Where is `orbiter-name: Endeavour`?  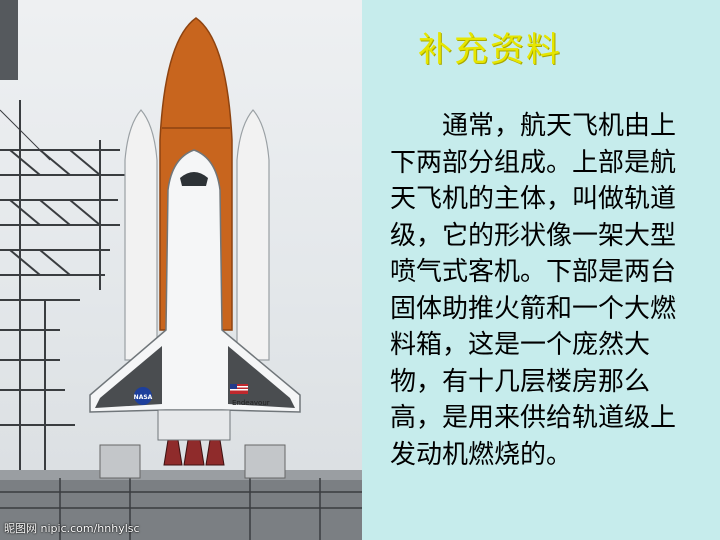 orbiter-name: Endeavour is located at coordinates (251, 403).